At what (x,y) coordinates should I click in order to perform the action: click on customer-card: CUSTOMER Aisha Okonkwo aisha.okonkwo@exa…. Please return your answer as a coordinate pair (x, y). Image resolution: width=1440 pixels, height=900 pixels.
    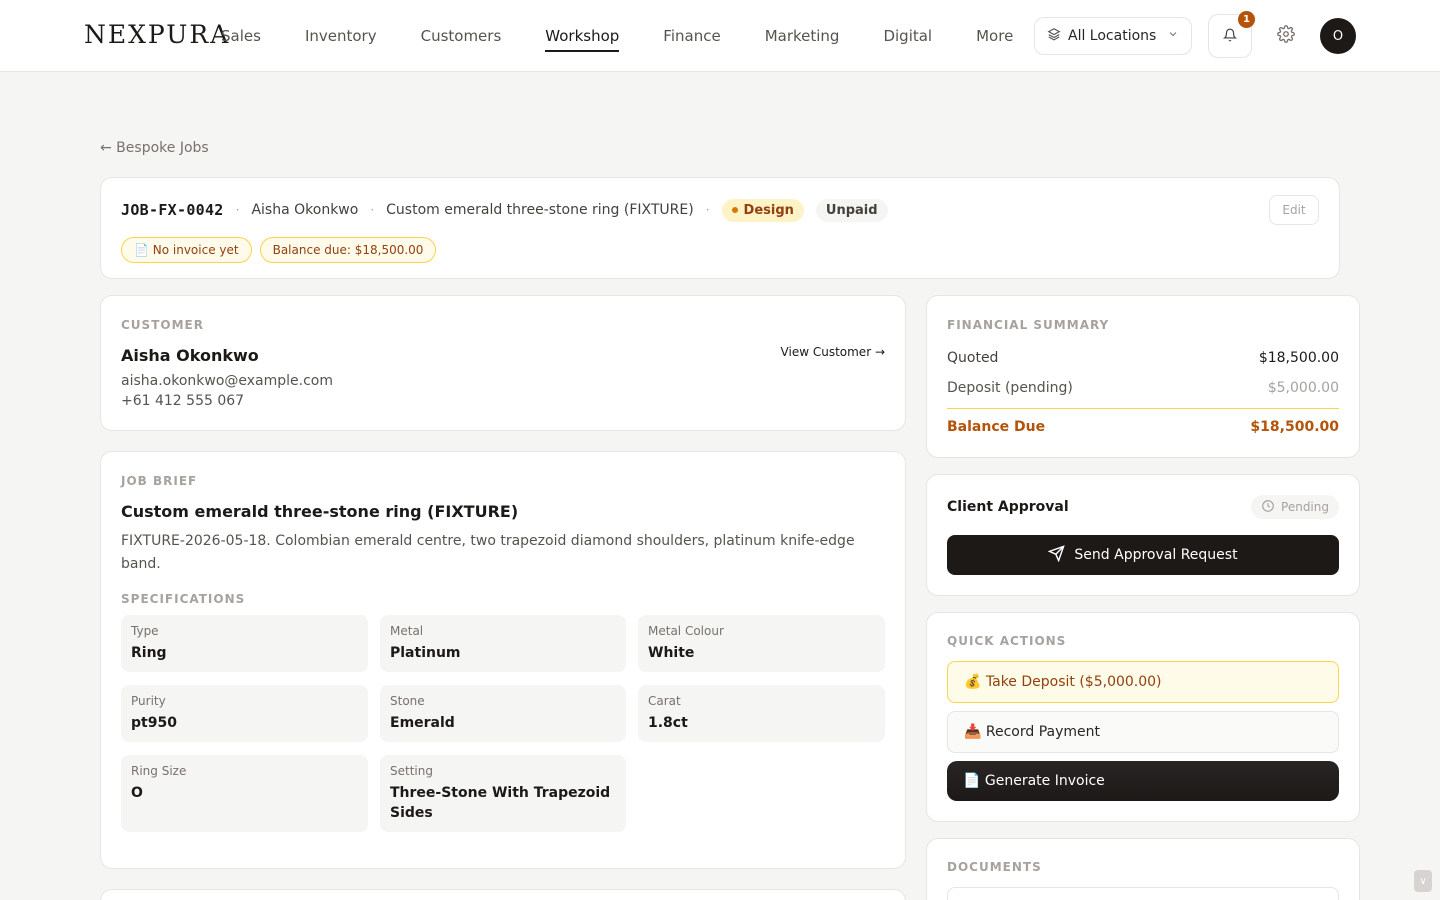
    Looking at the image, I should click on (503, 363).